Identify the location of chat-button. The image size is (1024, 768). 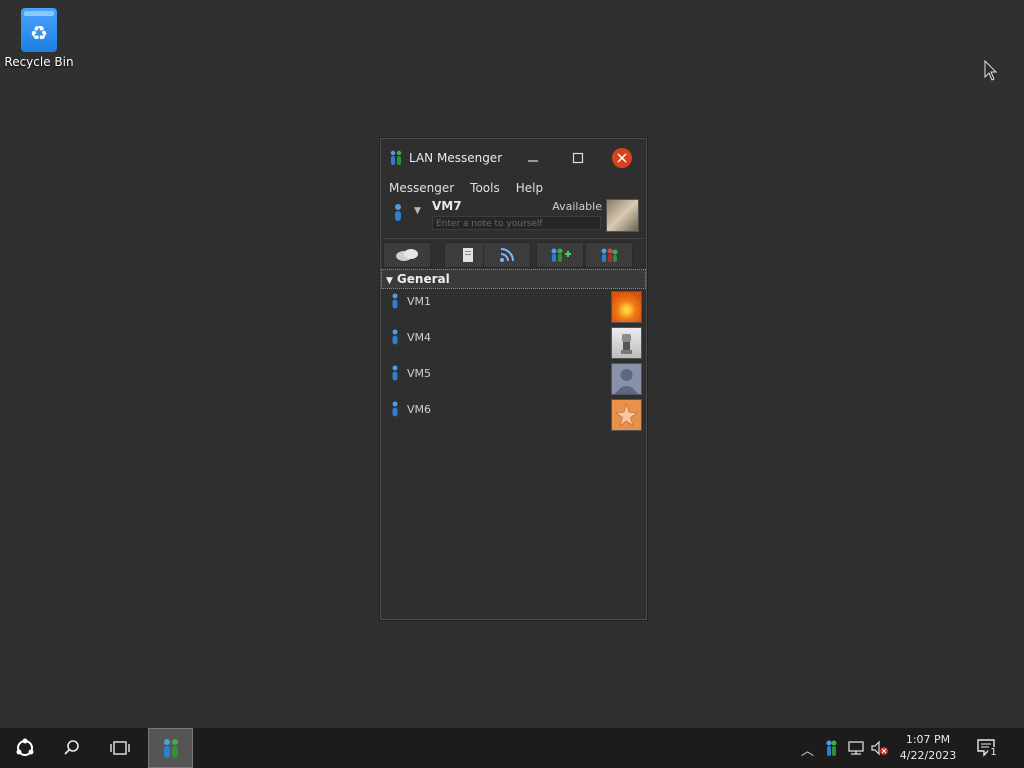
(407, 255).